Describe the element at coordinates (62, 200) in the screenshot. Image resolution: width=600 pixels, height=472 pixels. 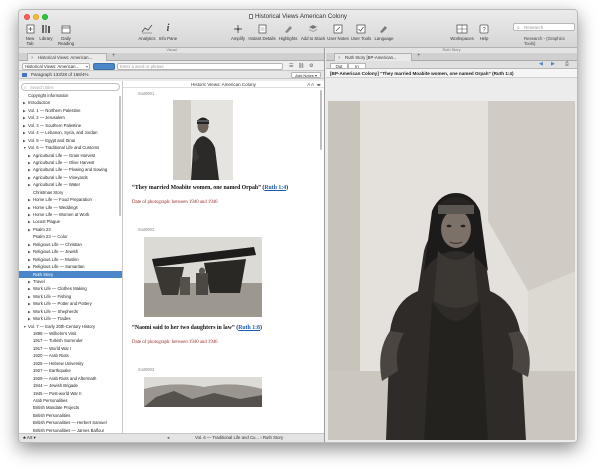
I see `toc-item-label: Home Life — Food Preparation` at that location.